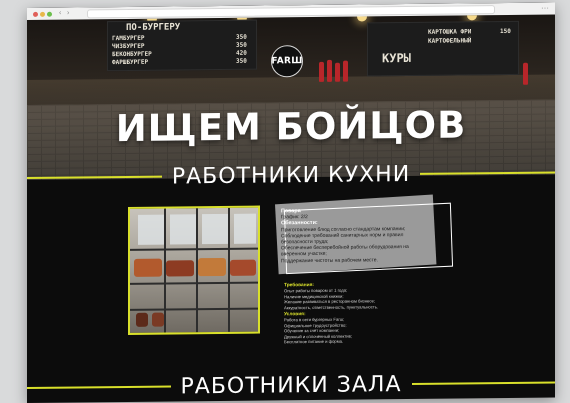 This screenshot has height=403, width=570. What do you see at coordinates (396, 58) in the screenshot?
I see `menu-item-name: КУРЫ` at bounding box center [396, 58].